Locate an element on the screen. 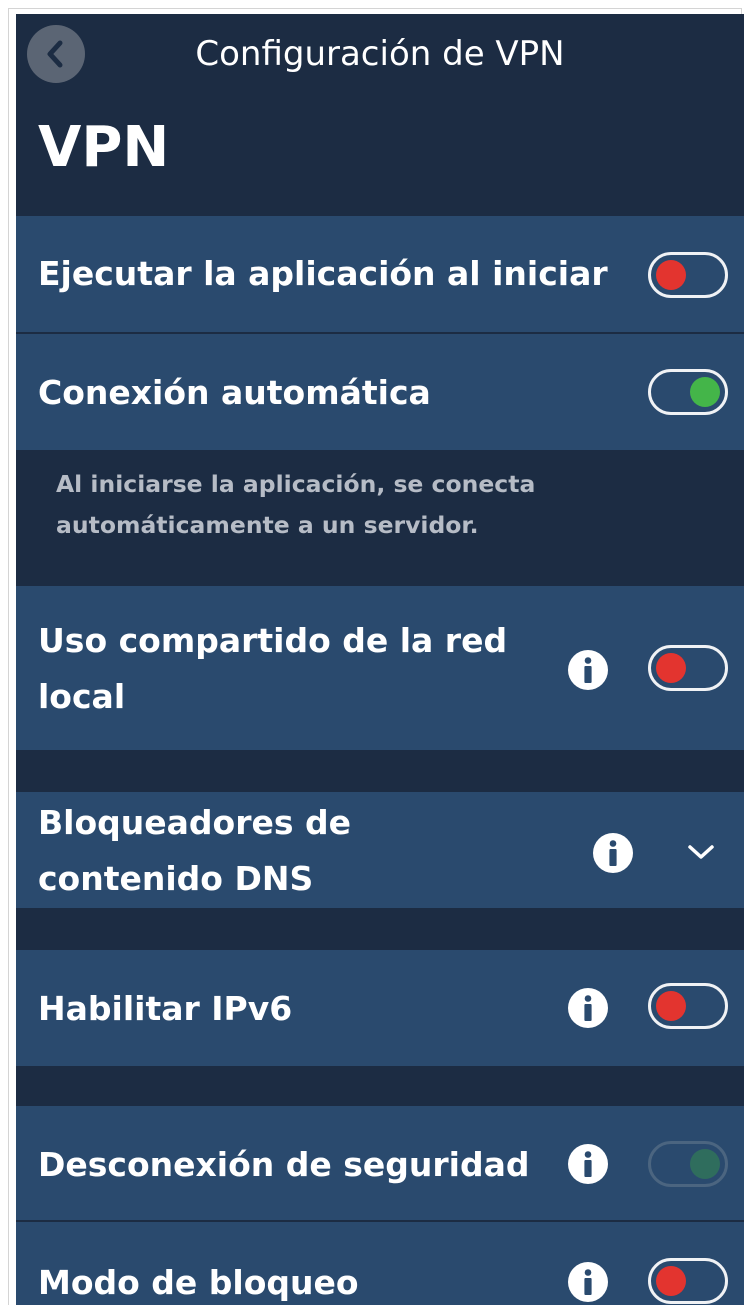 This screenshot has width=744, height=1305. setting-row-auto-connect: Conexión automática is located at coordinates (380, 392).